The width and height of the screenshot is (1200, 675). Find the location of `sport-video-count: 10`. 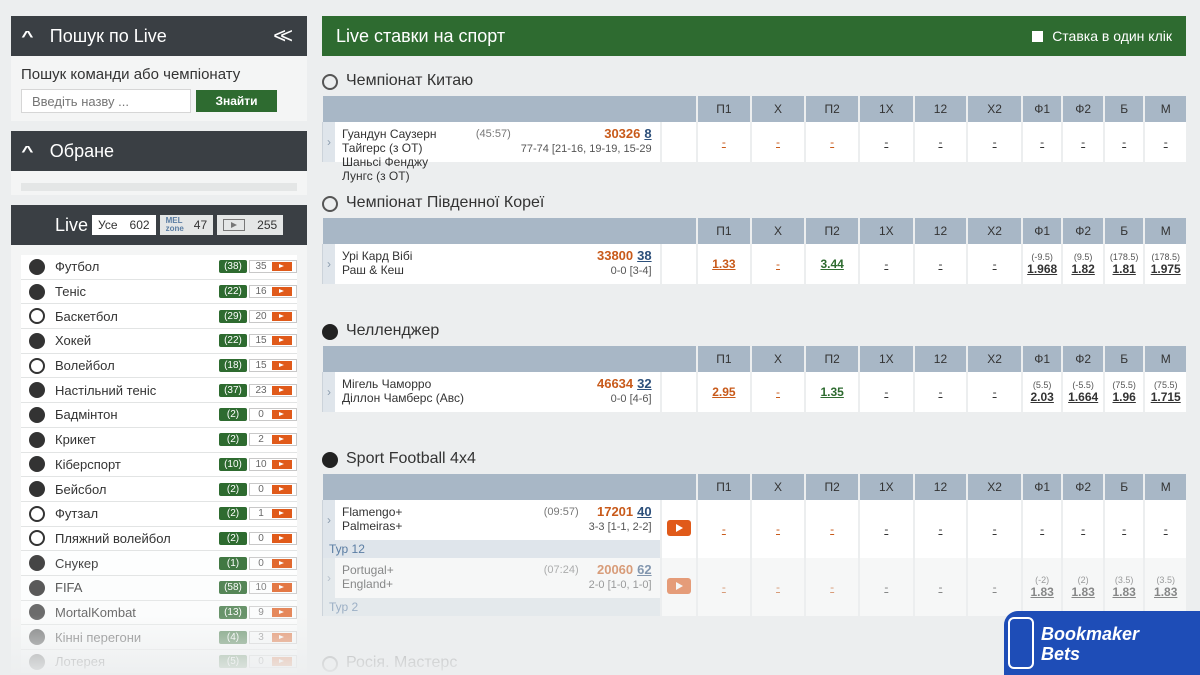

sport-video-count: 10 is located at coordinates (273, 588).